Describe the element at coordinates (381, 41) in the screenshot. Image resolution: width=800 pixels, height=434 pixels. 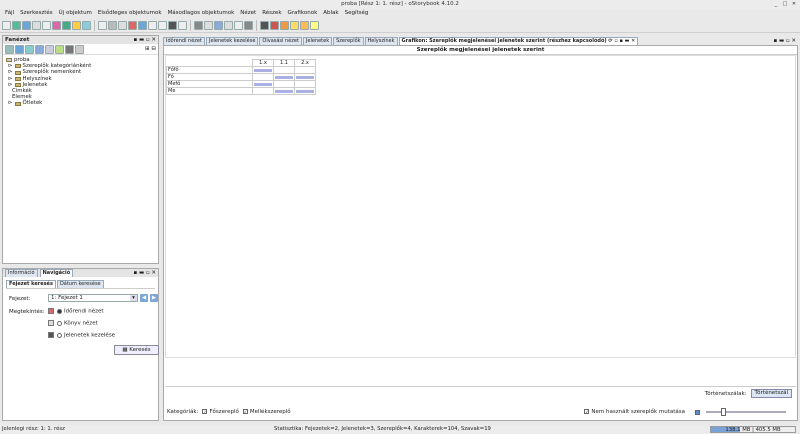
I see `tab-locations: Helyszínek` at that location.